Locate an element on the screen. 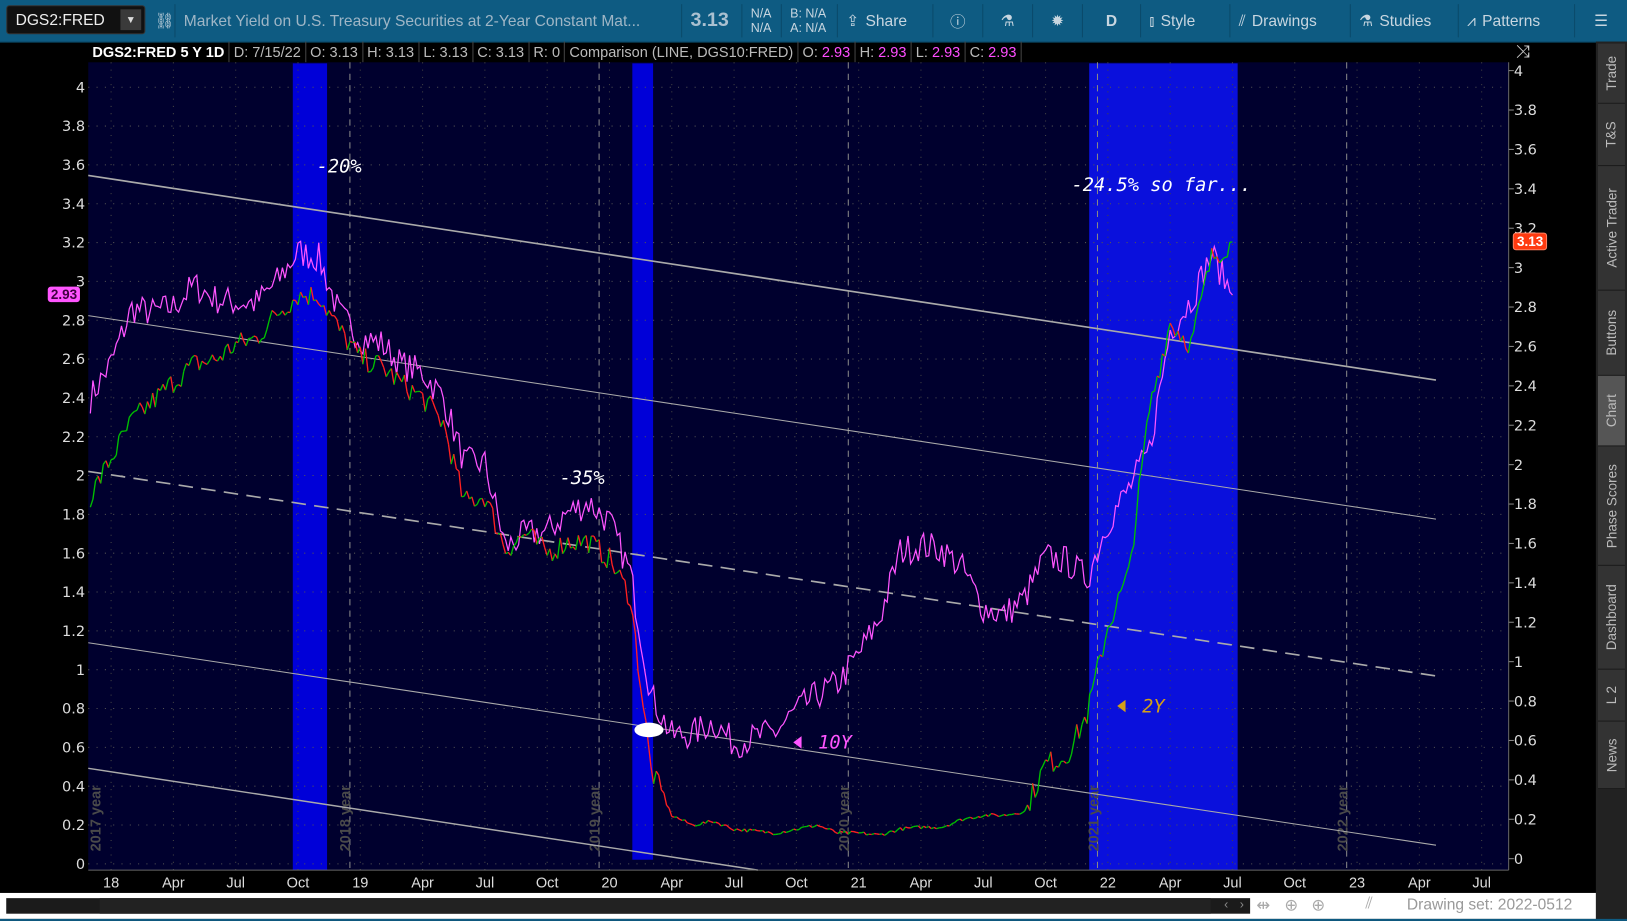  left-axis-tick: 1.2 is located at coordinates (73, 632).